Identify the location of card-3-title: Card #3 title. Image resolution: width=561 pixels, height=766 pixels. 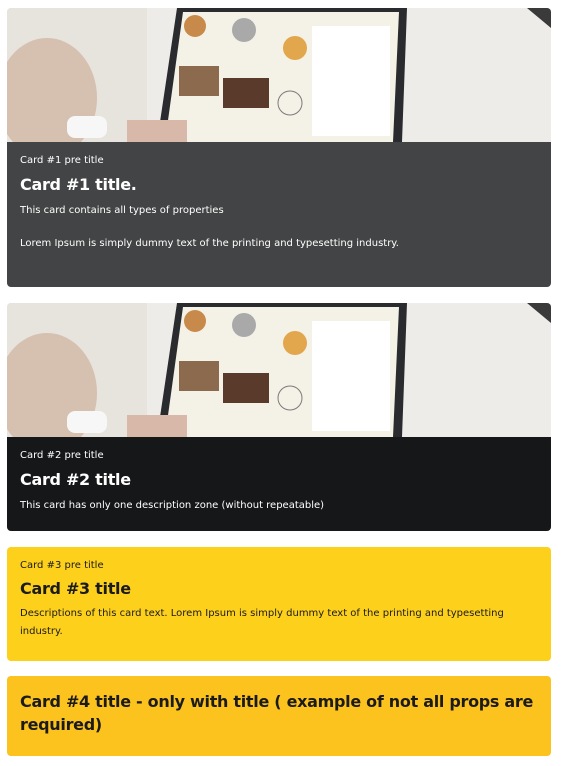
(75, 588).